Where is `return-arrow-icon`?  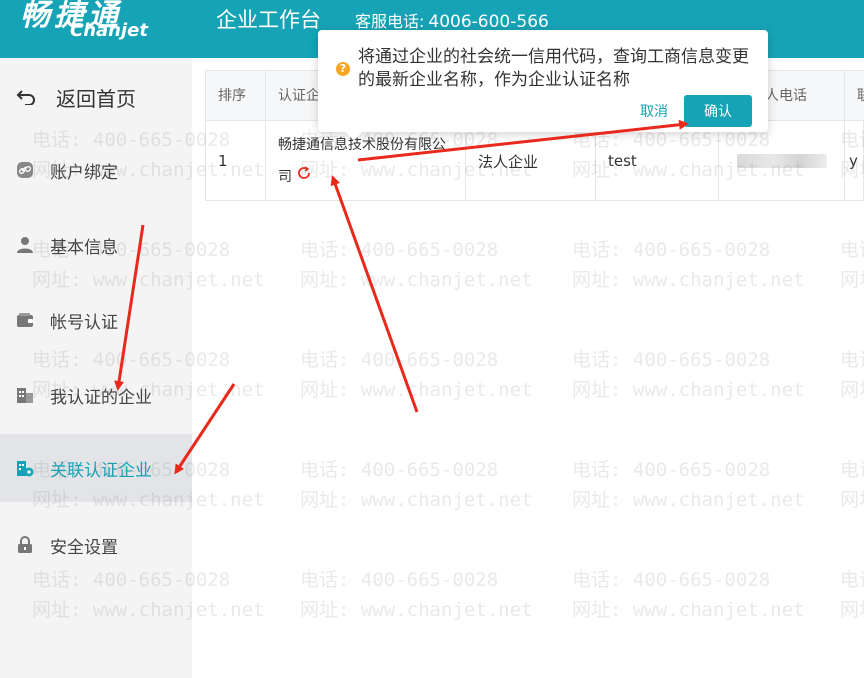 return-arrow-icon is located at coordinates (27, 97).